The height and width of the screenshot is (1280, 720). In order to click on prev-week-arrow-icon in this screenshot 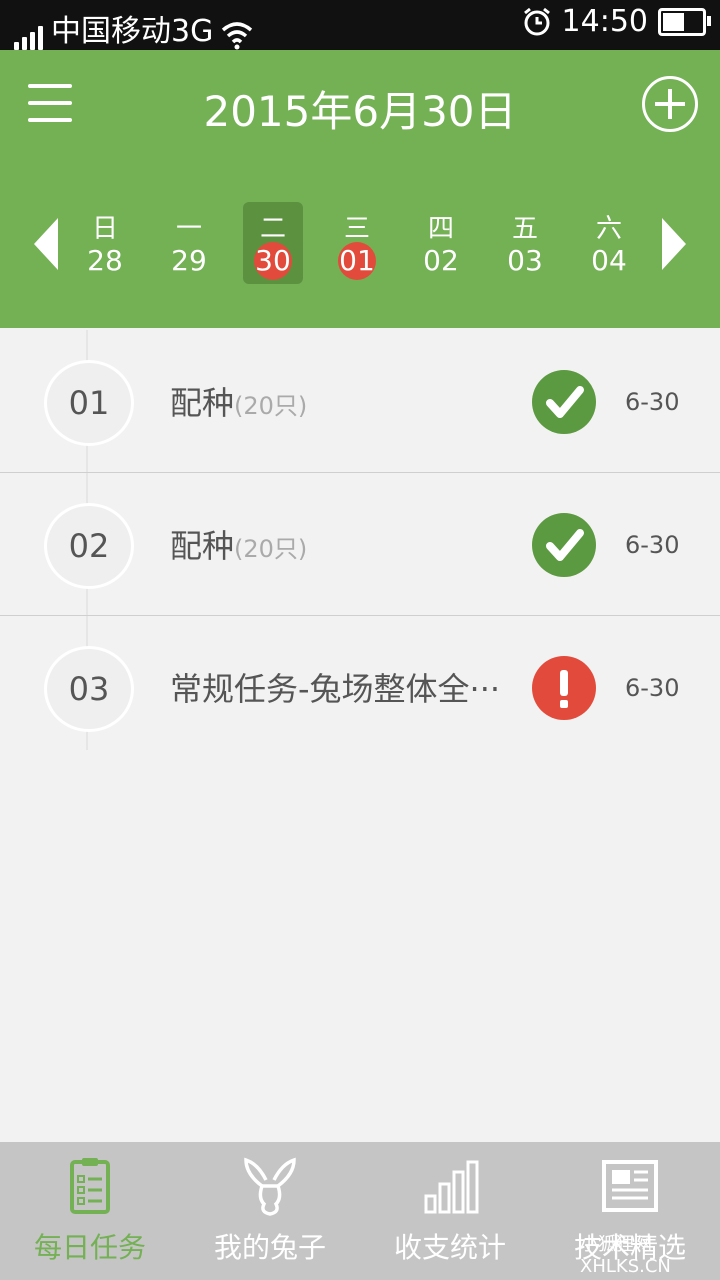, I will do `click(46, 244)`.